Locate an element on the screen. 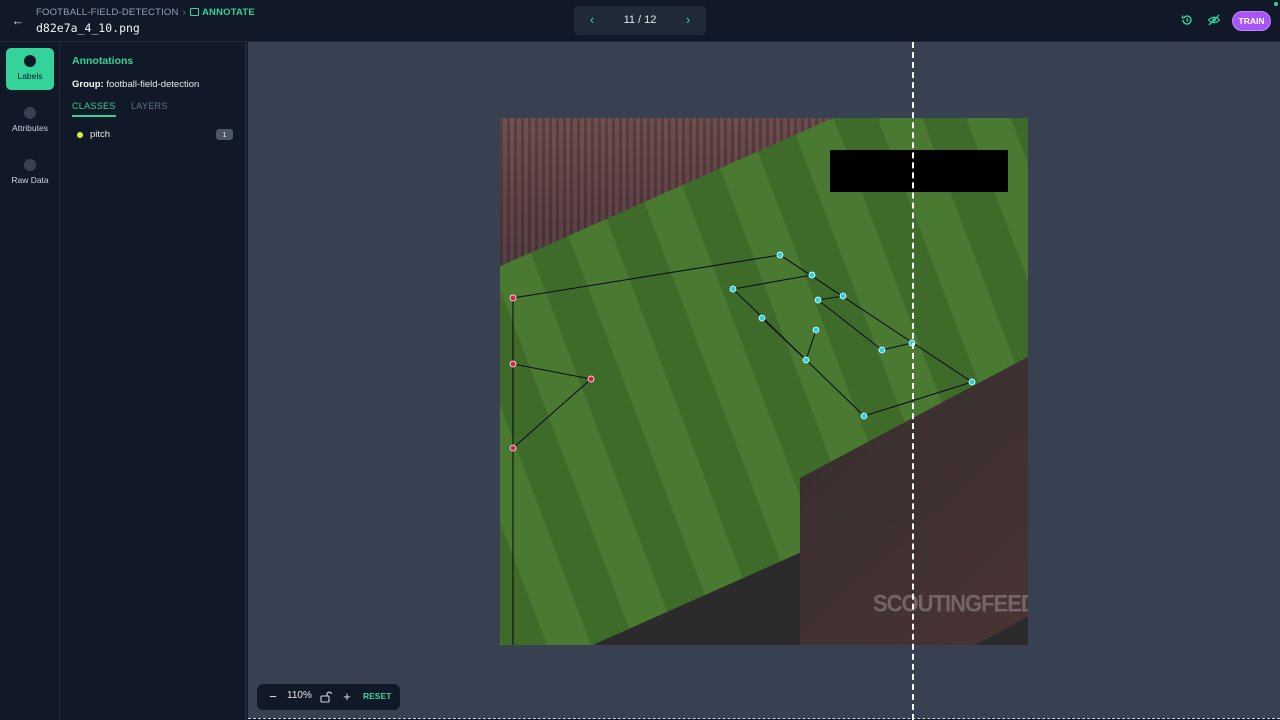 The height and width of the screenshot is (720, 1280). breadcrumb-project: FOOTBALL-FIELD-DETECTION is located at coordinates (107, 12).